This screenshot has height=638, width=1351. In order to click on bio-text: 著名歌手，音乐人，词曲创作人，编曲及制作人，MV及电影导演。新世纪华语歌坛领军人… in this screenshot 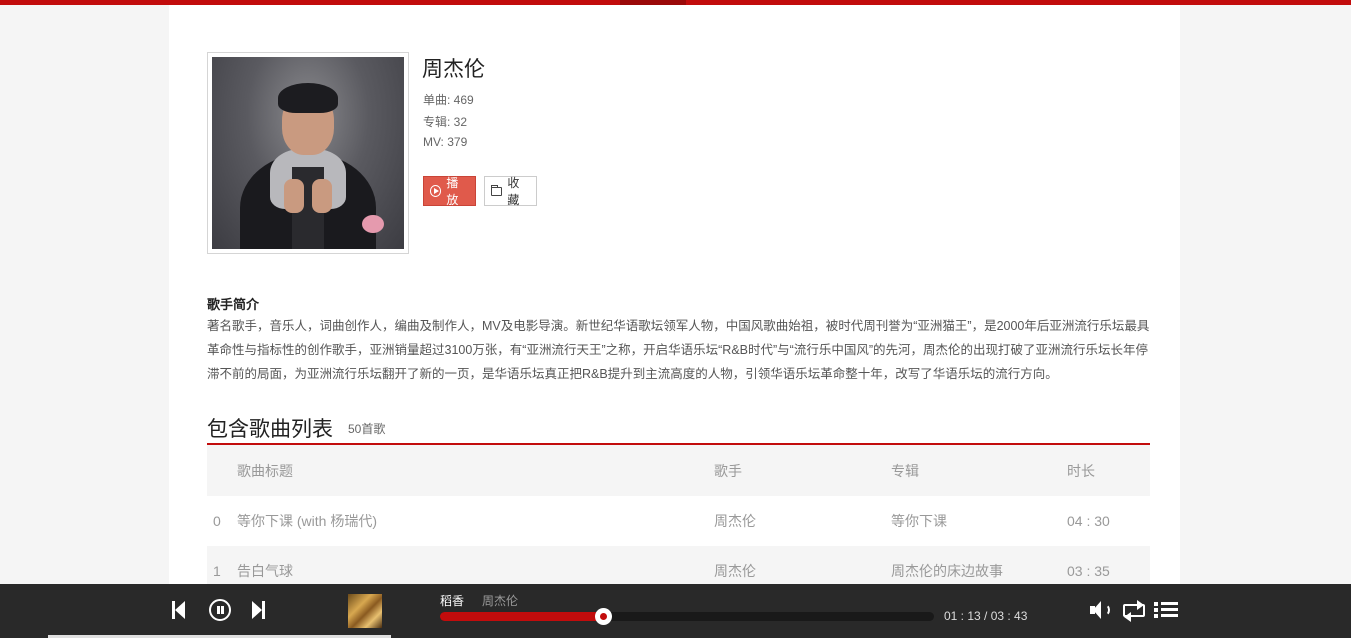, I will do `click(678, 350)`.